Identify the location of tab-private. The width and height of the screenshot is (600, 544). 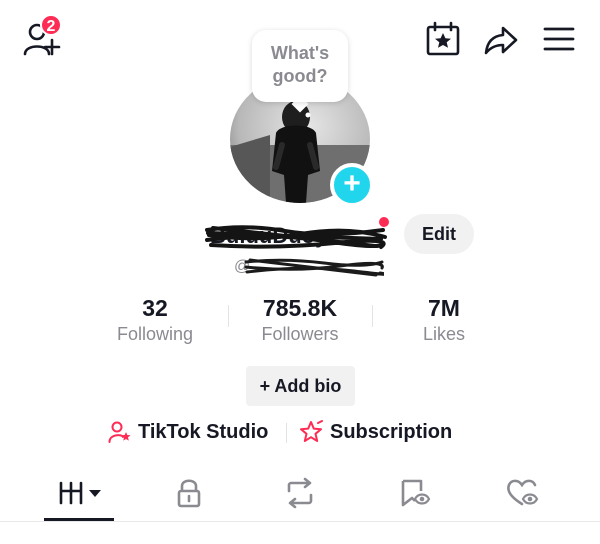
(189, 493).